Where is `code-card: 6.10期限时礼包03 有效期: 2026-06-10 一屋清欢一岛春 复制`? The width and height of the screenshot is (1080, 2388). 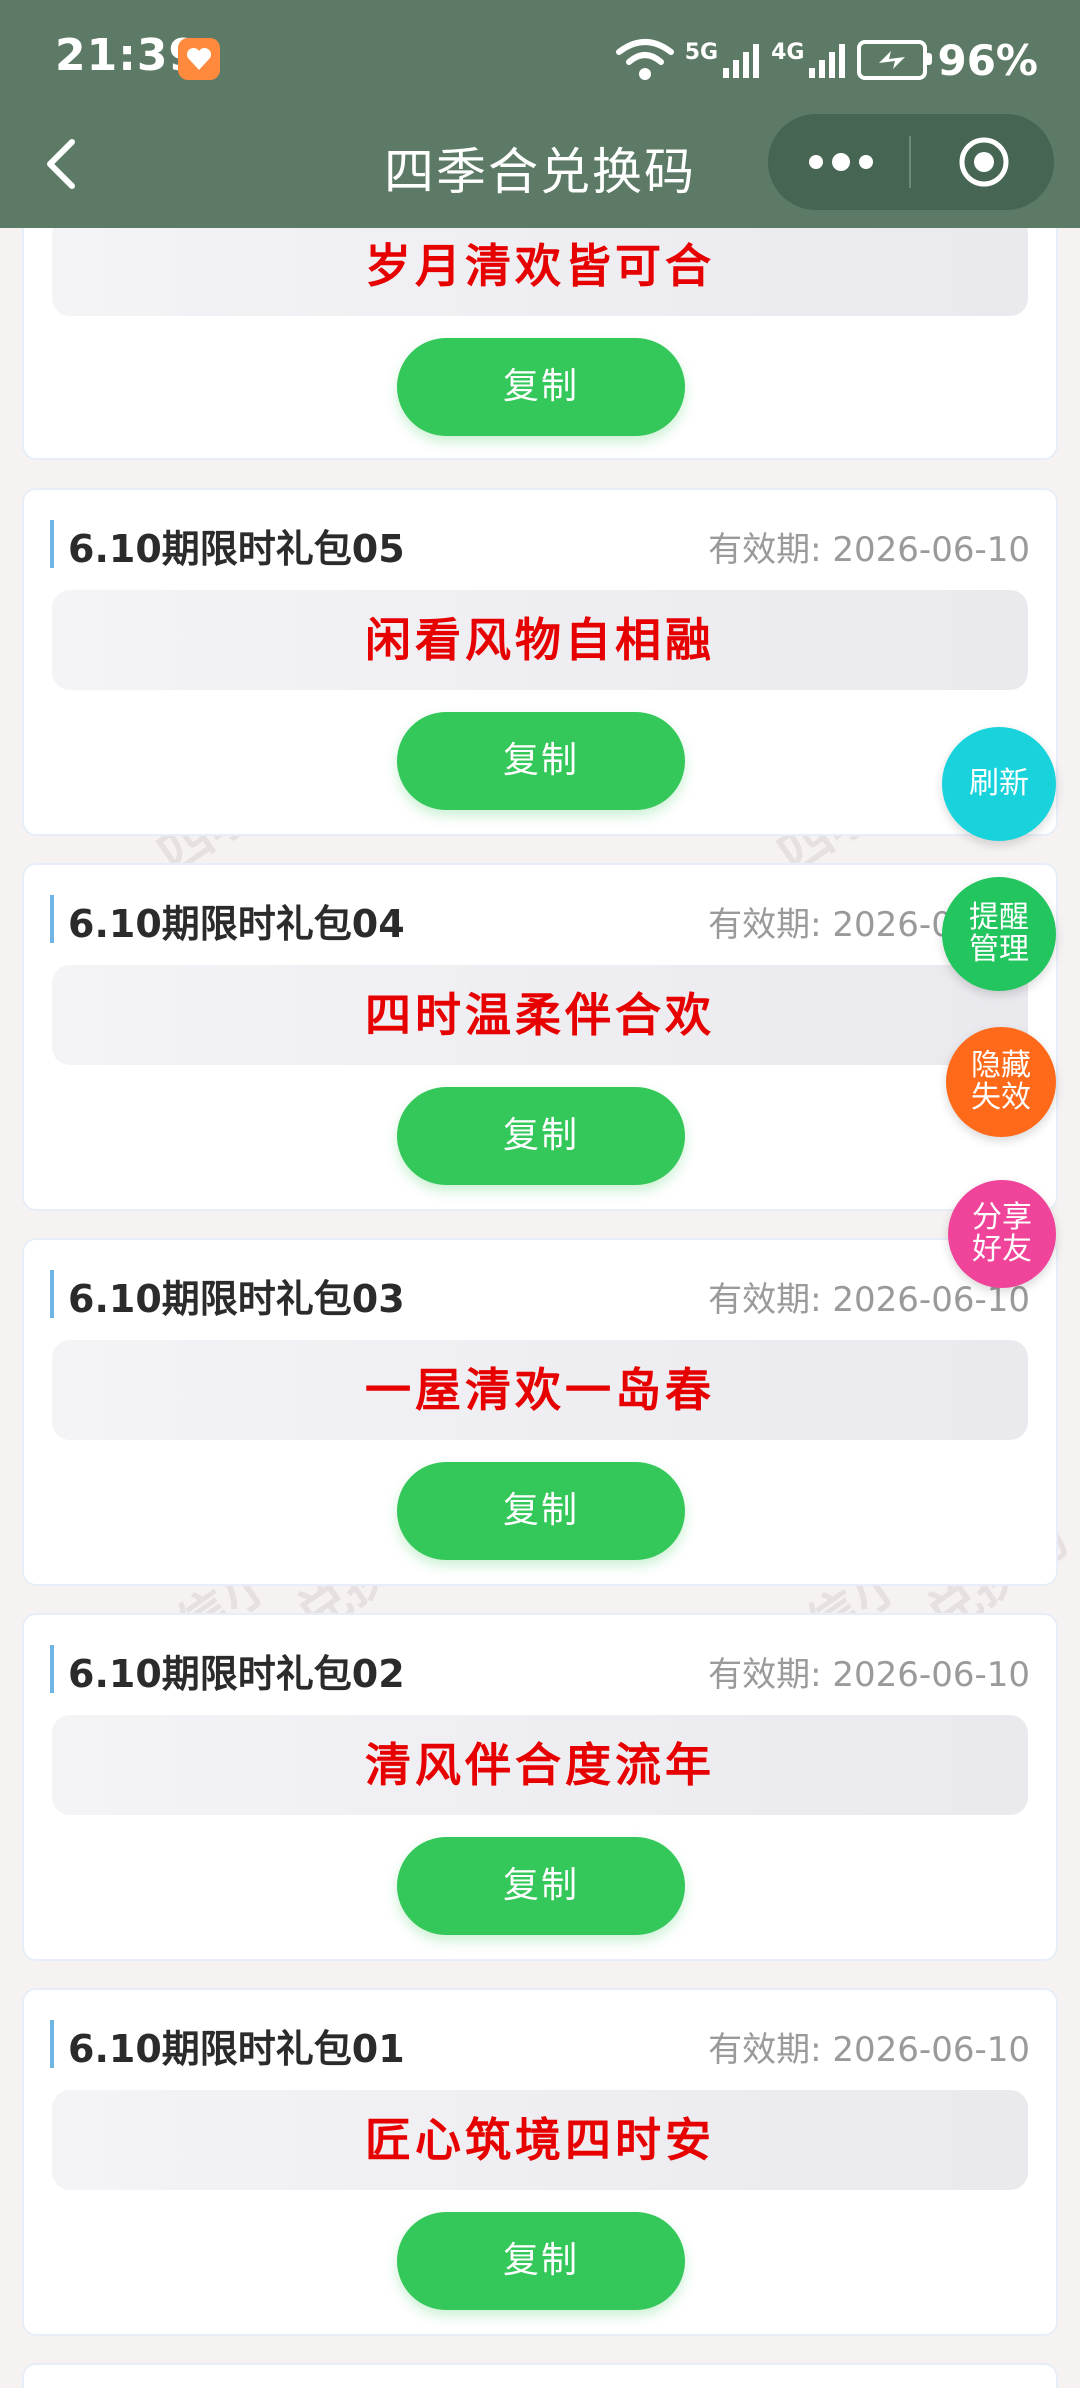
code-card: 6.10期限时礼包03 有效期: 2026-06-10 一屋清欢一岛春 复制 is located at coordinates (540, 1412).